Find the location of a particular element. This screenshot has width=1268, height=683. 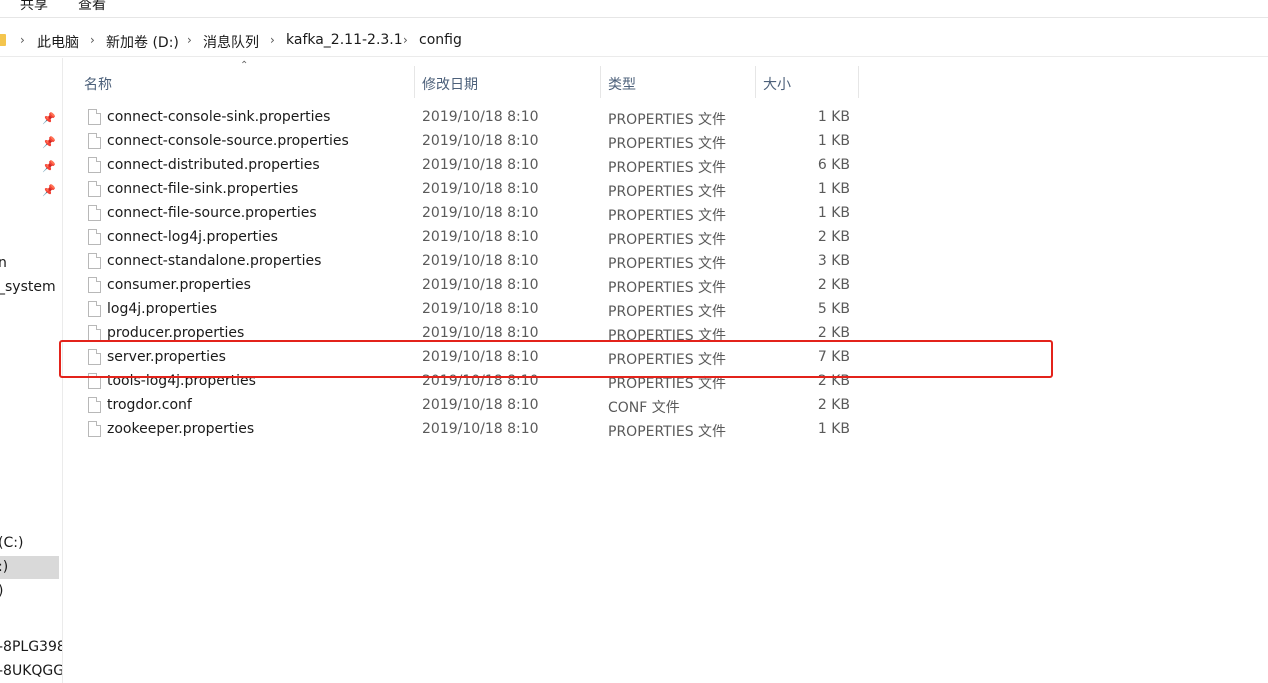

nav-item-network-pc: -8UKQGG is located at coordinates (31, 671).